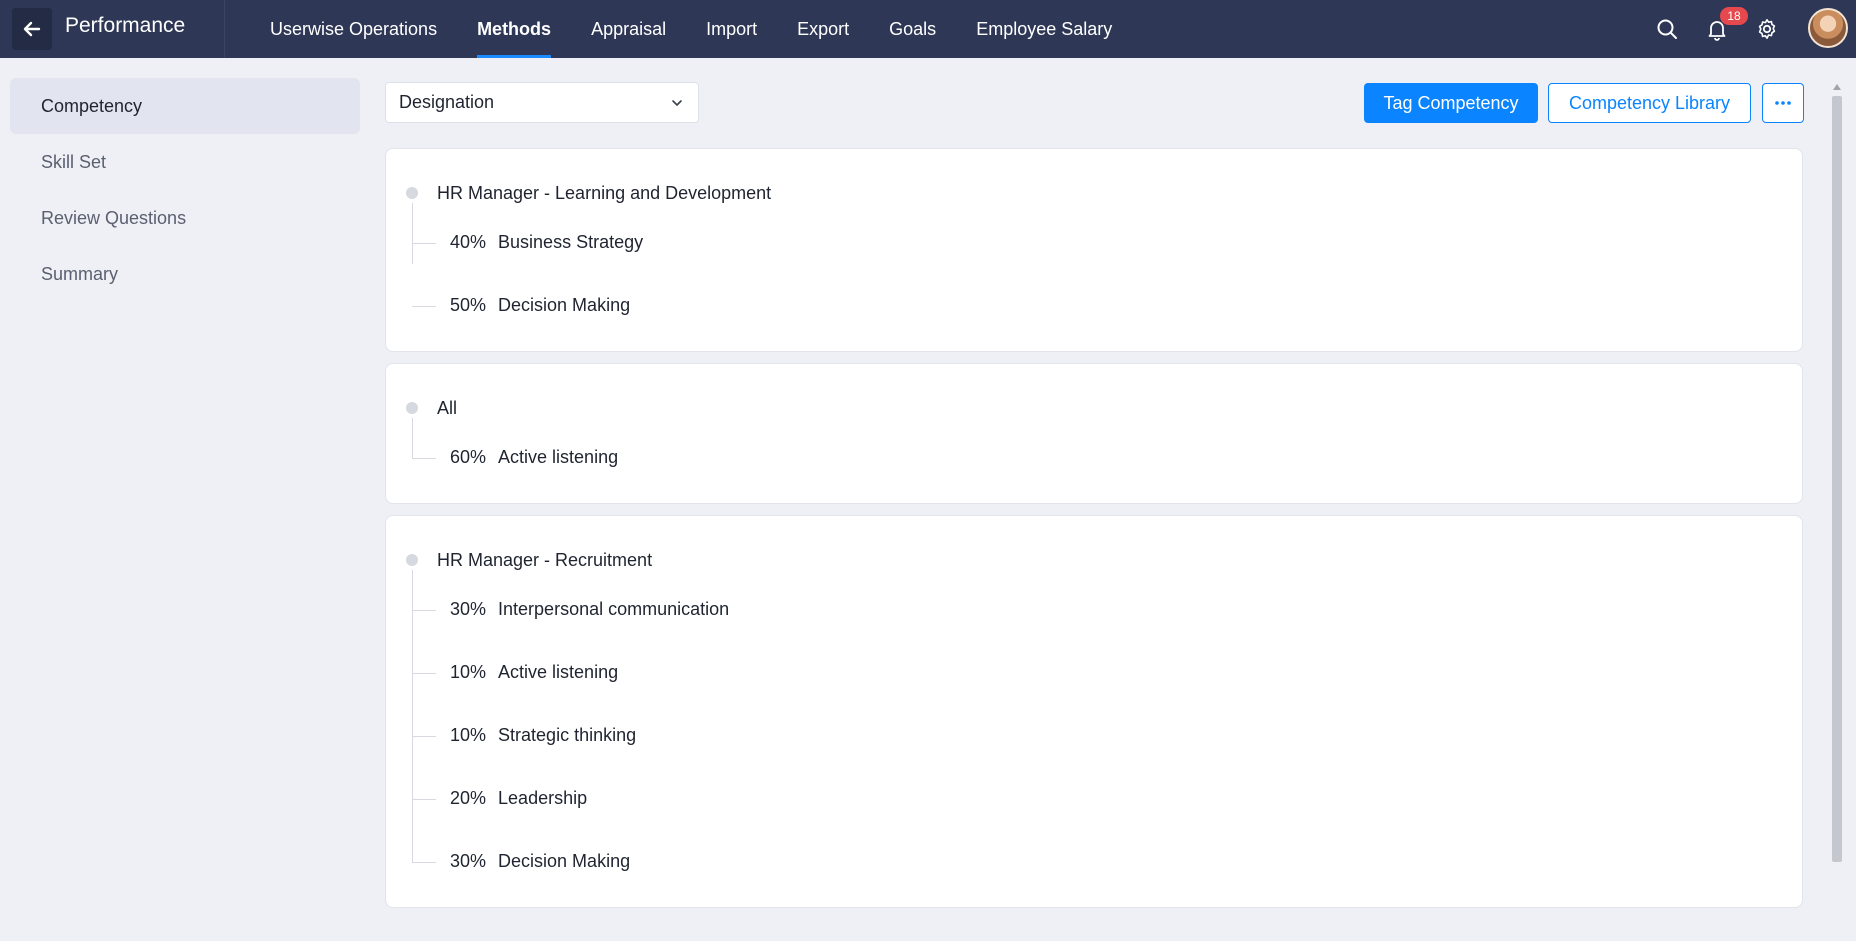 This screenshot has width=1856, height=941. What do you see at coordinates (571, 242) in the screenshot?
I see `competency-name: Business Strategy` at bounding box center [571, 242].